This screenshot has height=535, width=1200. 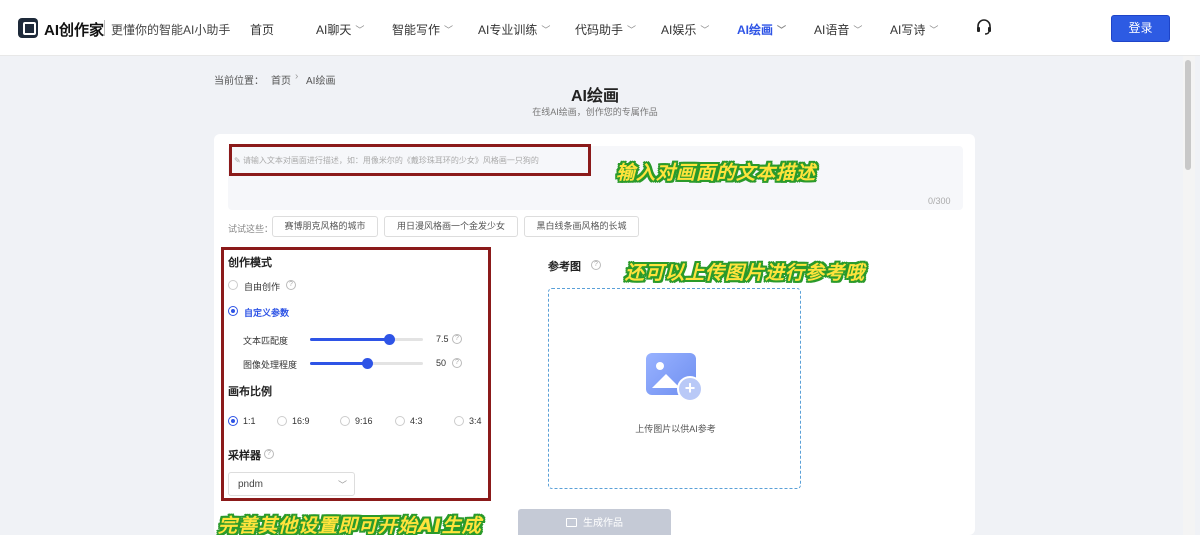 I want to click on suggestion-chip: 用日漫风格画一个金发少女, so click(x=451, y=226).